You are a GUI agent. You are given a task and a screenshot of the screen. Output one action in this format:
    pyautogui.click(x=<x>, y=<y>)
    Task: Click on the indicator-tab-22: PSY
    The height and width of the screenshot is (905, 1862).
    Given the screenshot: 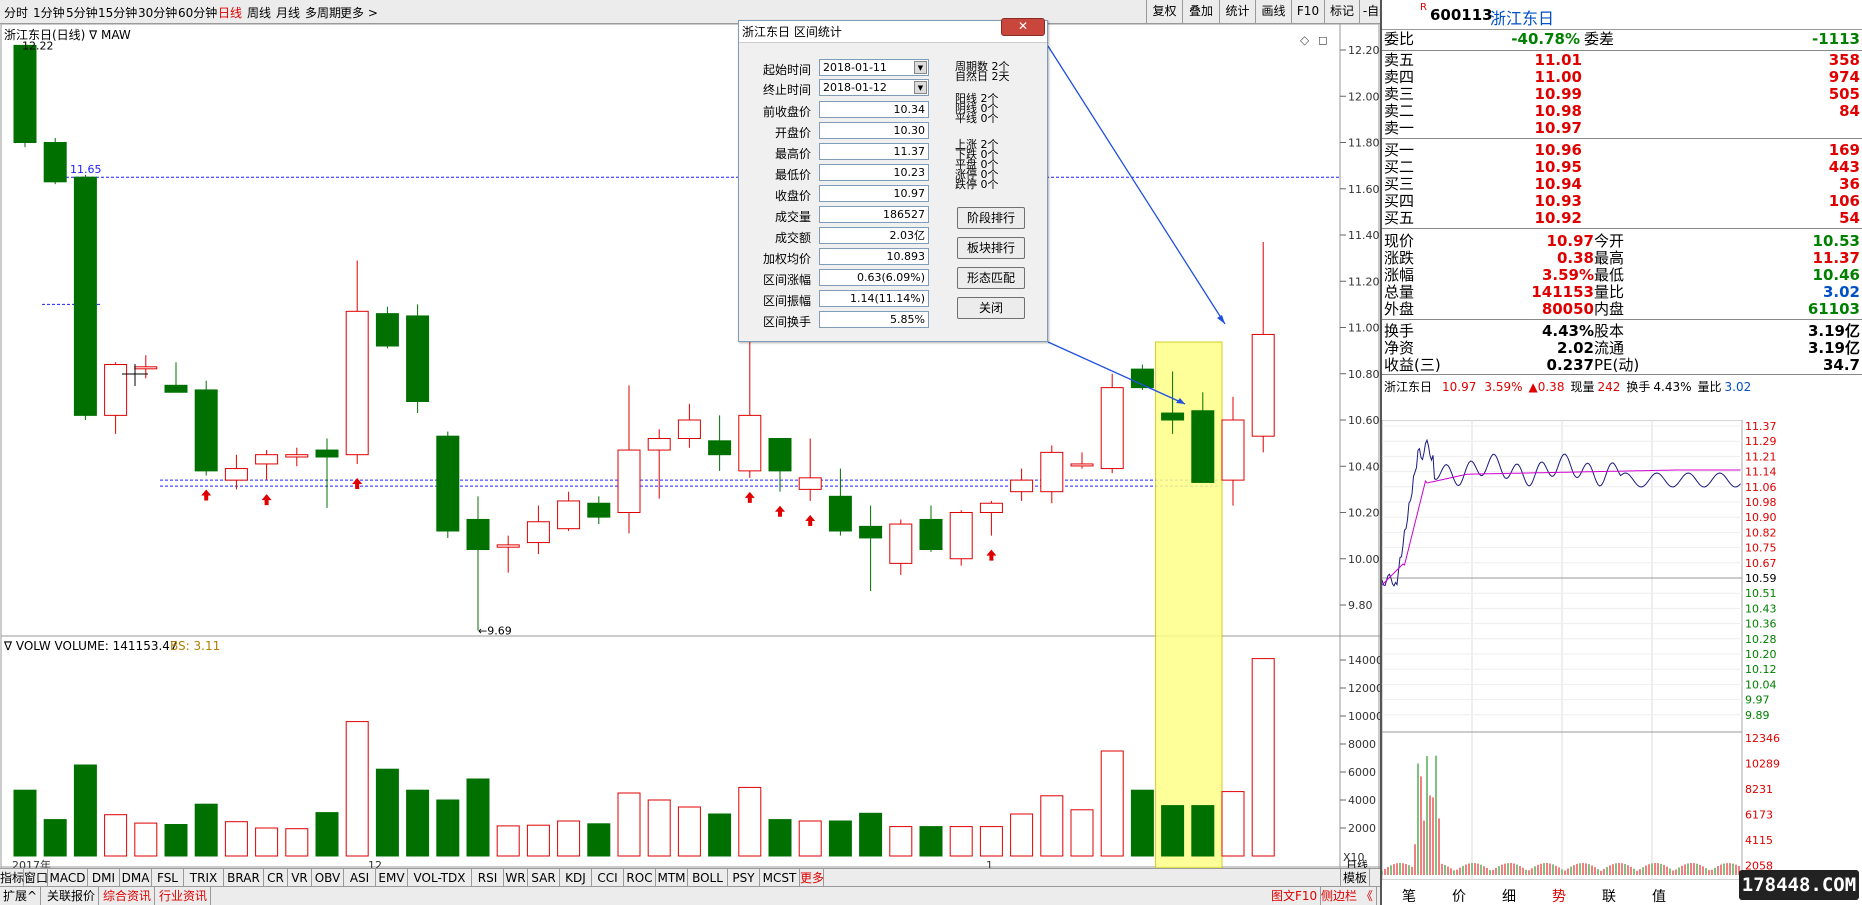 What is the action you would take?
    pyautogui.click(x=744, y=878)
    